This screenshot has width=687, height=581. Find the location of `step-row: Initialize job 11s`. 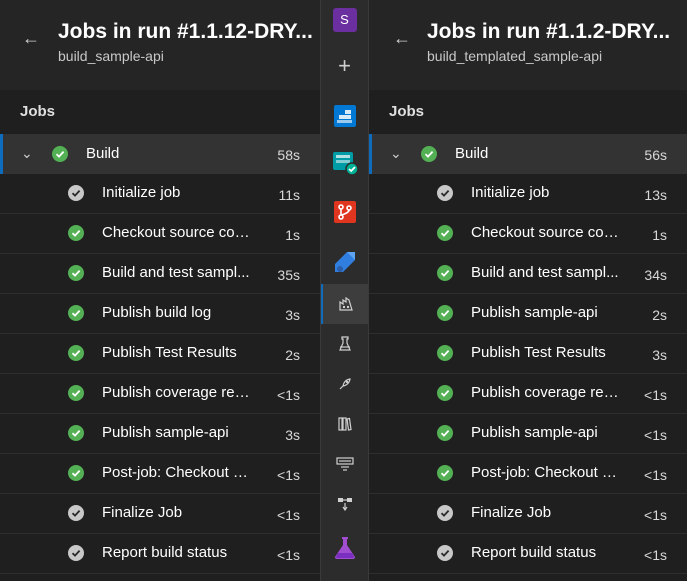

step-row: Initialize job 11s is located at coordinates (160, 194).